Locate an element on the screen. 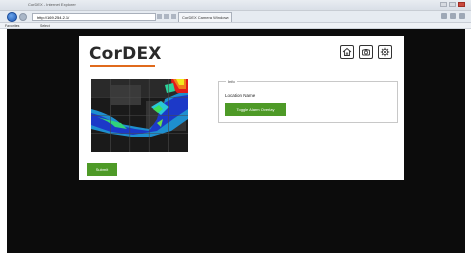 The height and width of the screenshot is (253, 471). settings-button is located at coordinates (385, 52).